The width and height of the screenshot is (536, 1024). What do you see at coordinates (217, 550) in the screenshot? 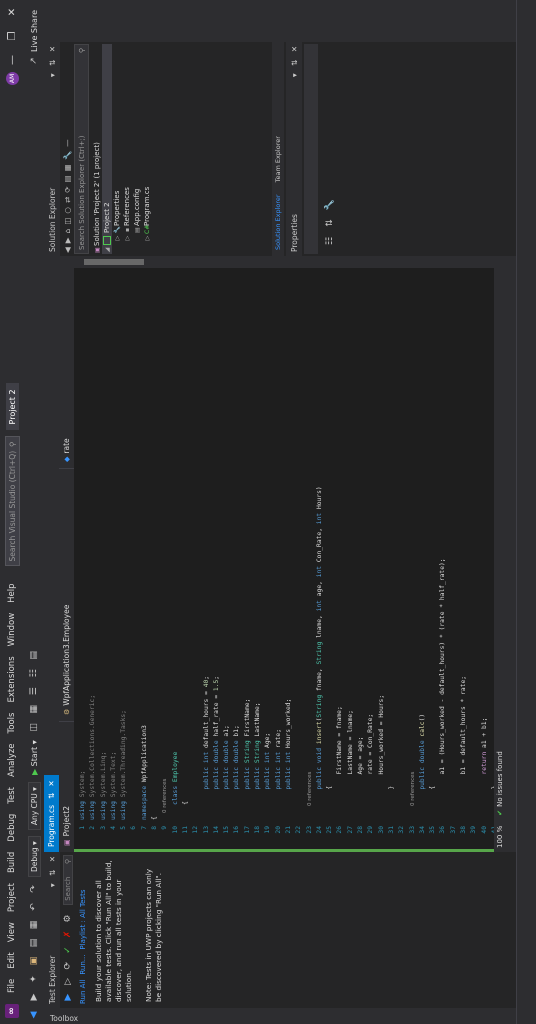
I see `code-line: public double half_rate = 1.5;` at bounding box center [217, 550].